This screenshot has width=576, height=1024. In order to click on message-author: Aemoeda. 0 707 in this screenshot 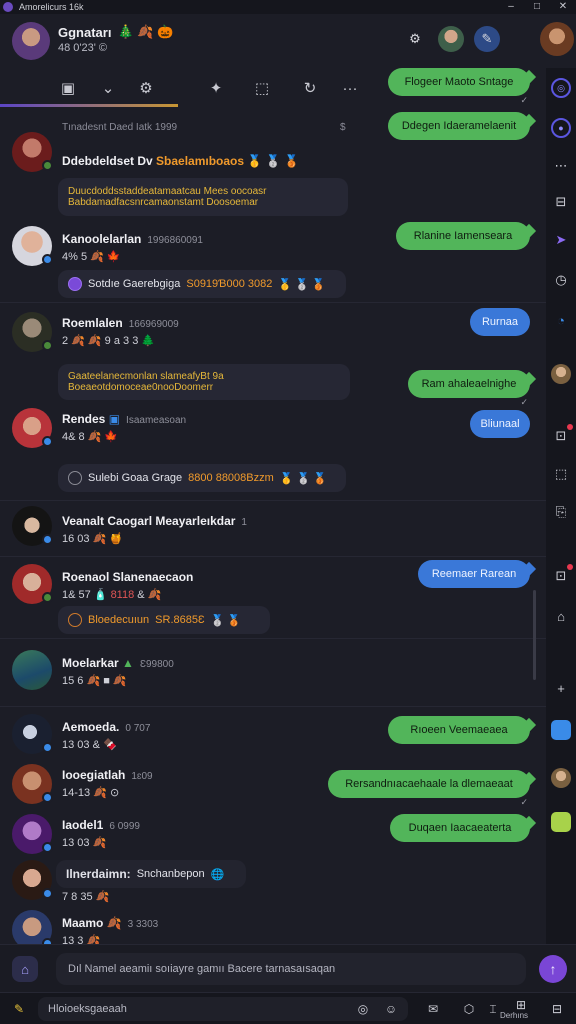, I will do `click(106, 727)`.